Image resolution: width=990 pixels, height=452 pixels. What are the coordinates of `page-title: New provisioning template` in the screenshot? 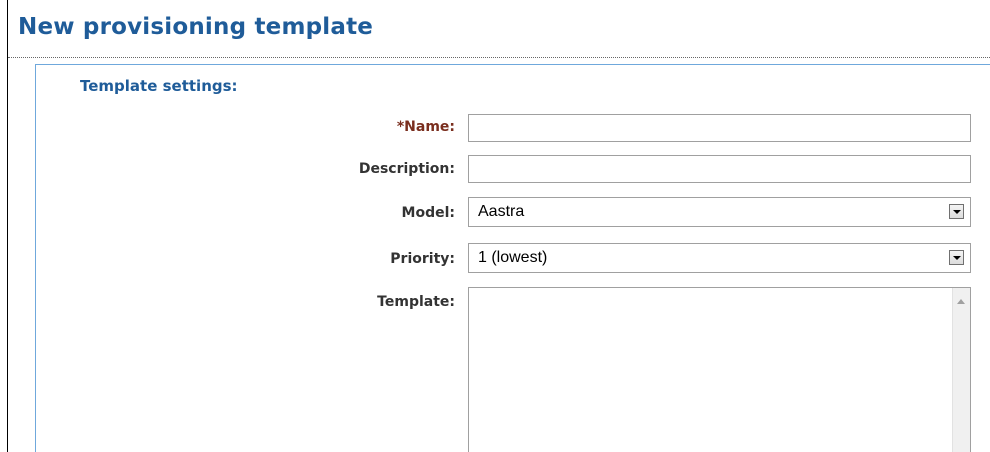 It's located at (196, 27).